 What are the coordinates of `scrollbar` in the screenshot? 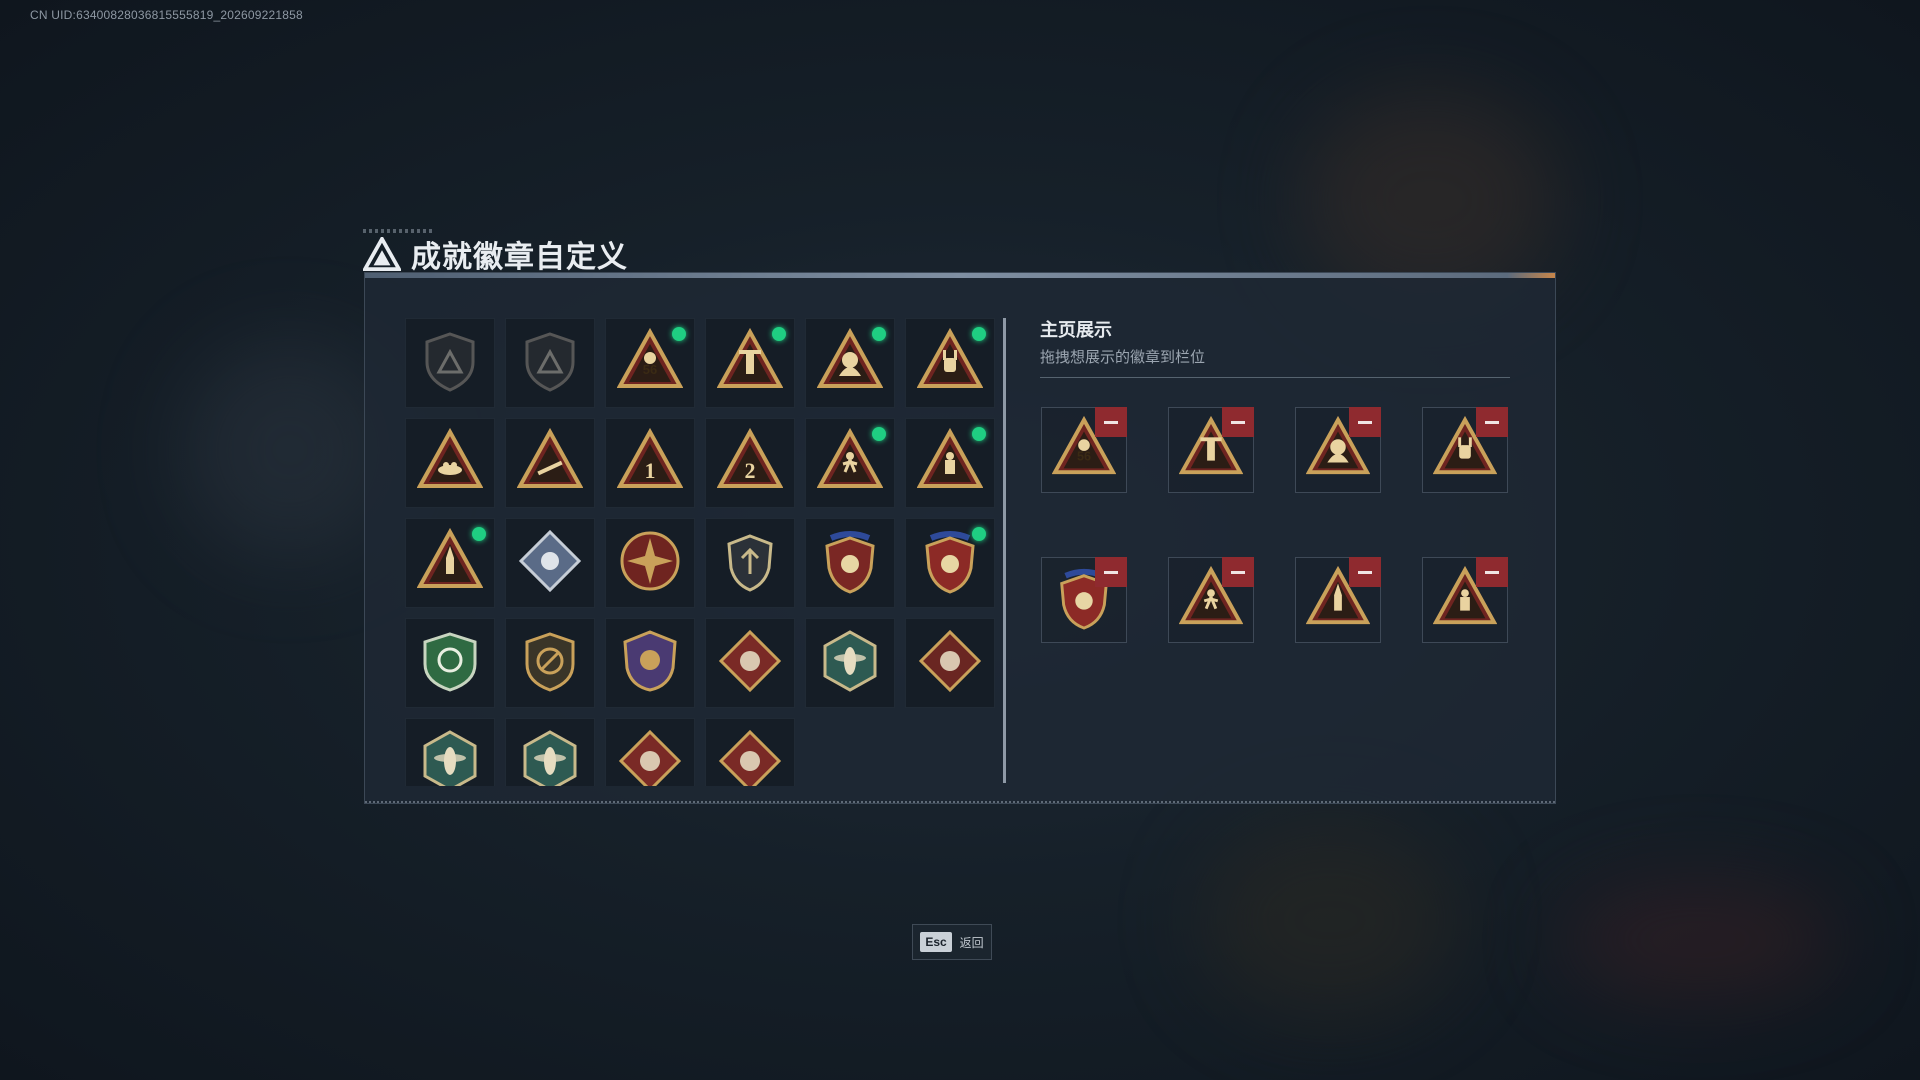 It's located at (1004, 550).